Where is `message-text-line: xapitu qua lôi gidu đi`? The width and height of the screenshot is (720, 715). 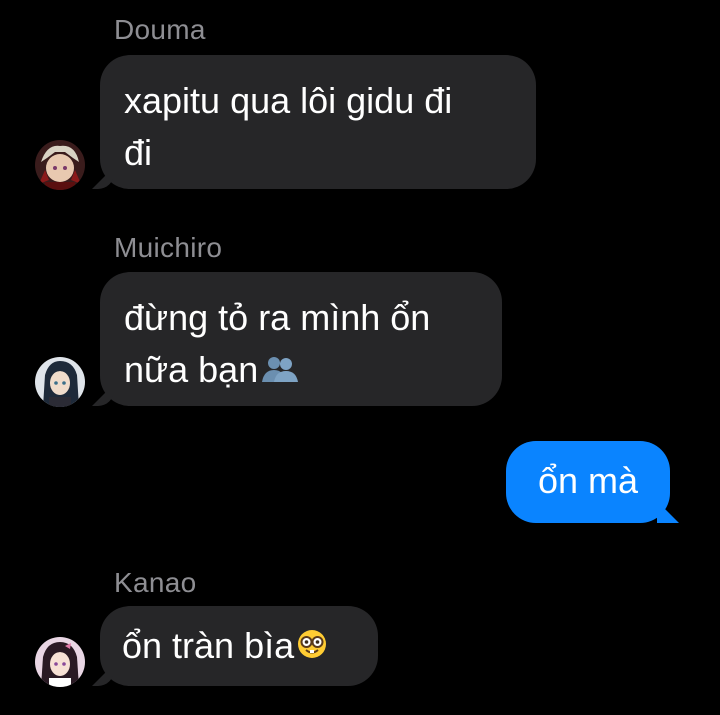 message-text-line: xapitu qua lôi gidu đi is located at coordinates (288, 100).